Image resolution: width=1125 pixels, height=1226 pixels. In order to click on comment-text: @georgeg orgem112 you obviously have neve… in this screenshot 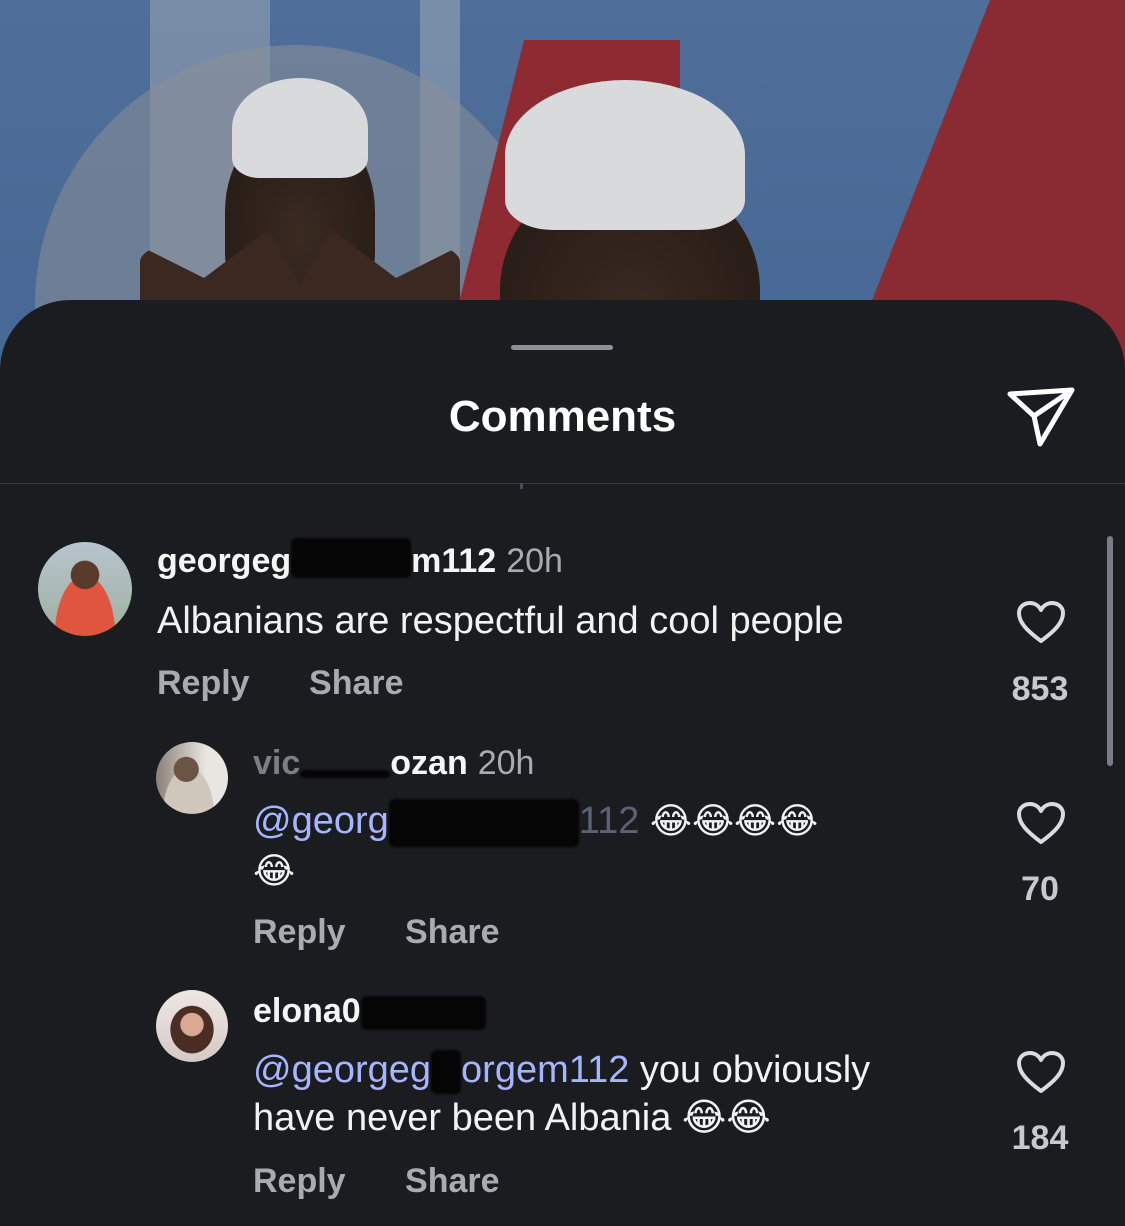, I will do `click(562, 1094)`.